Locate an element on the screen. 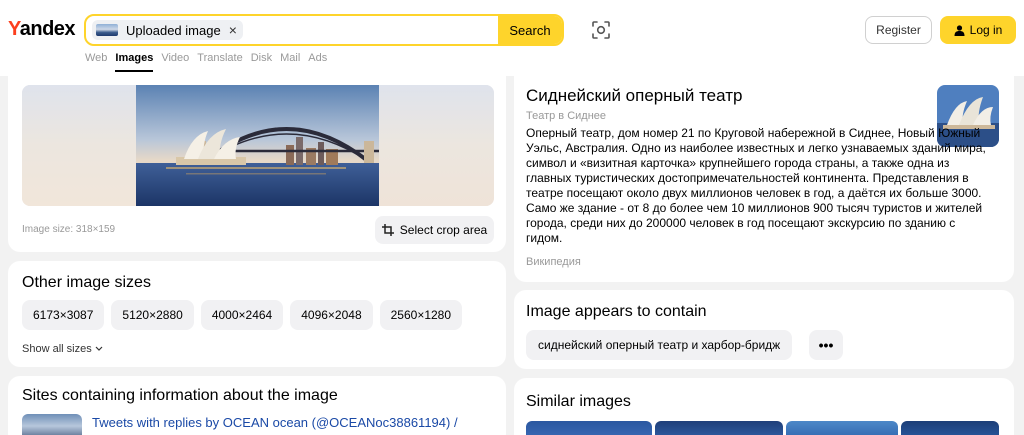 The image size is (1024, 435). nav-translate: Translate is located at coordinates (219, 62).